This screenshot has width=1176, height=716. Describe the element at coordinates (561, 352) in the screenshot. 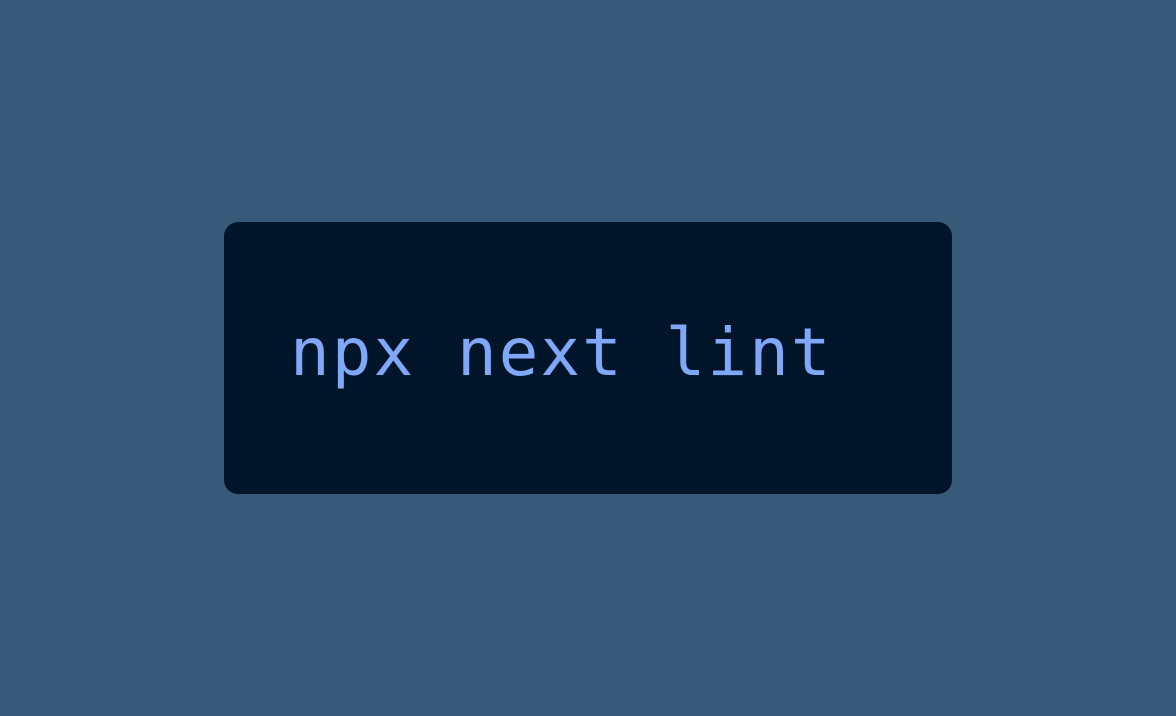

I see `command-text: npx next lint` at that location.